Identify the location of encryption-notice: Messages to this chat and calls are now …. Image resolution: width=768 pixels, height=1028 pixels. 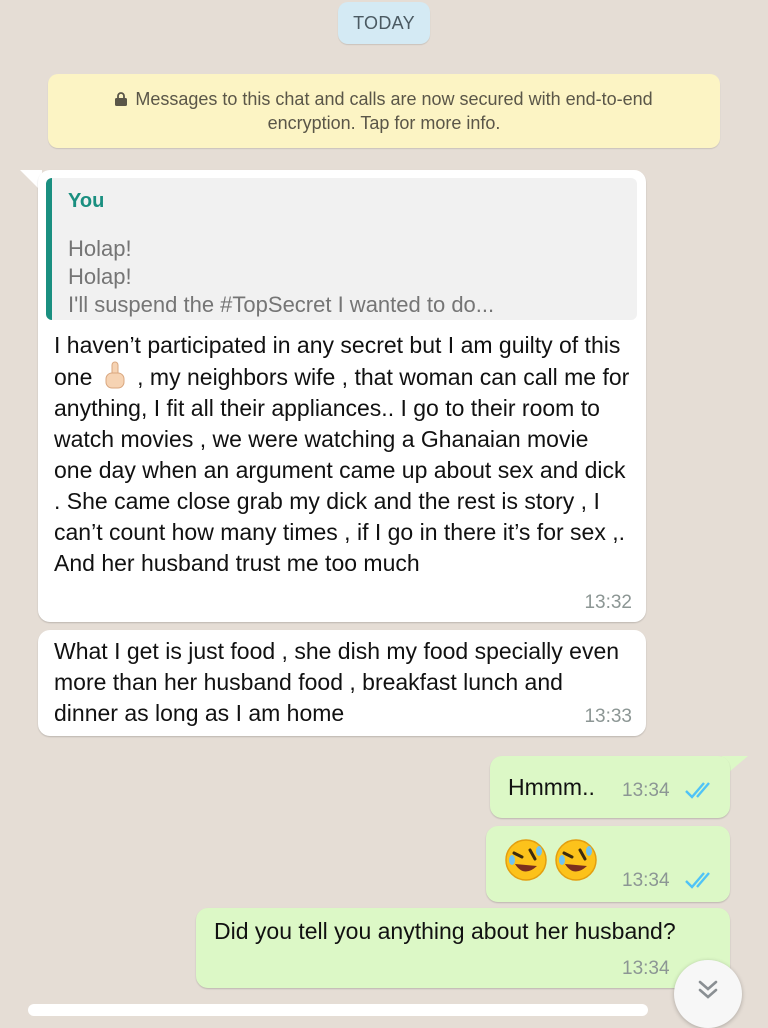
(384, 111).